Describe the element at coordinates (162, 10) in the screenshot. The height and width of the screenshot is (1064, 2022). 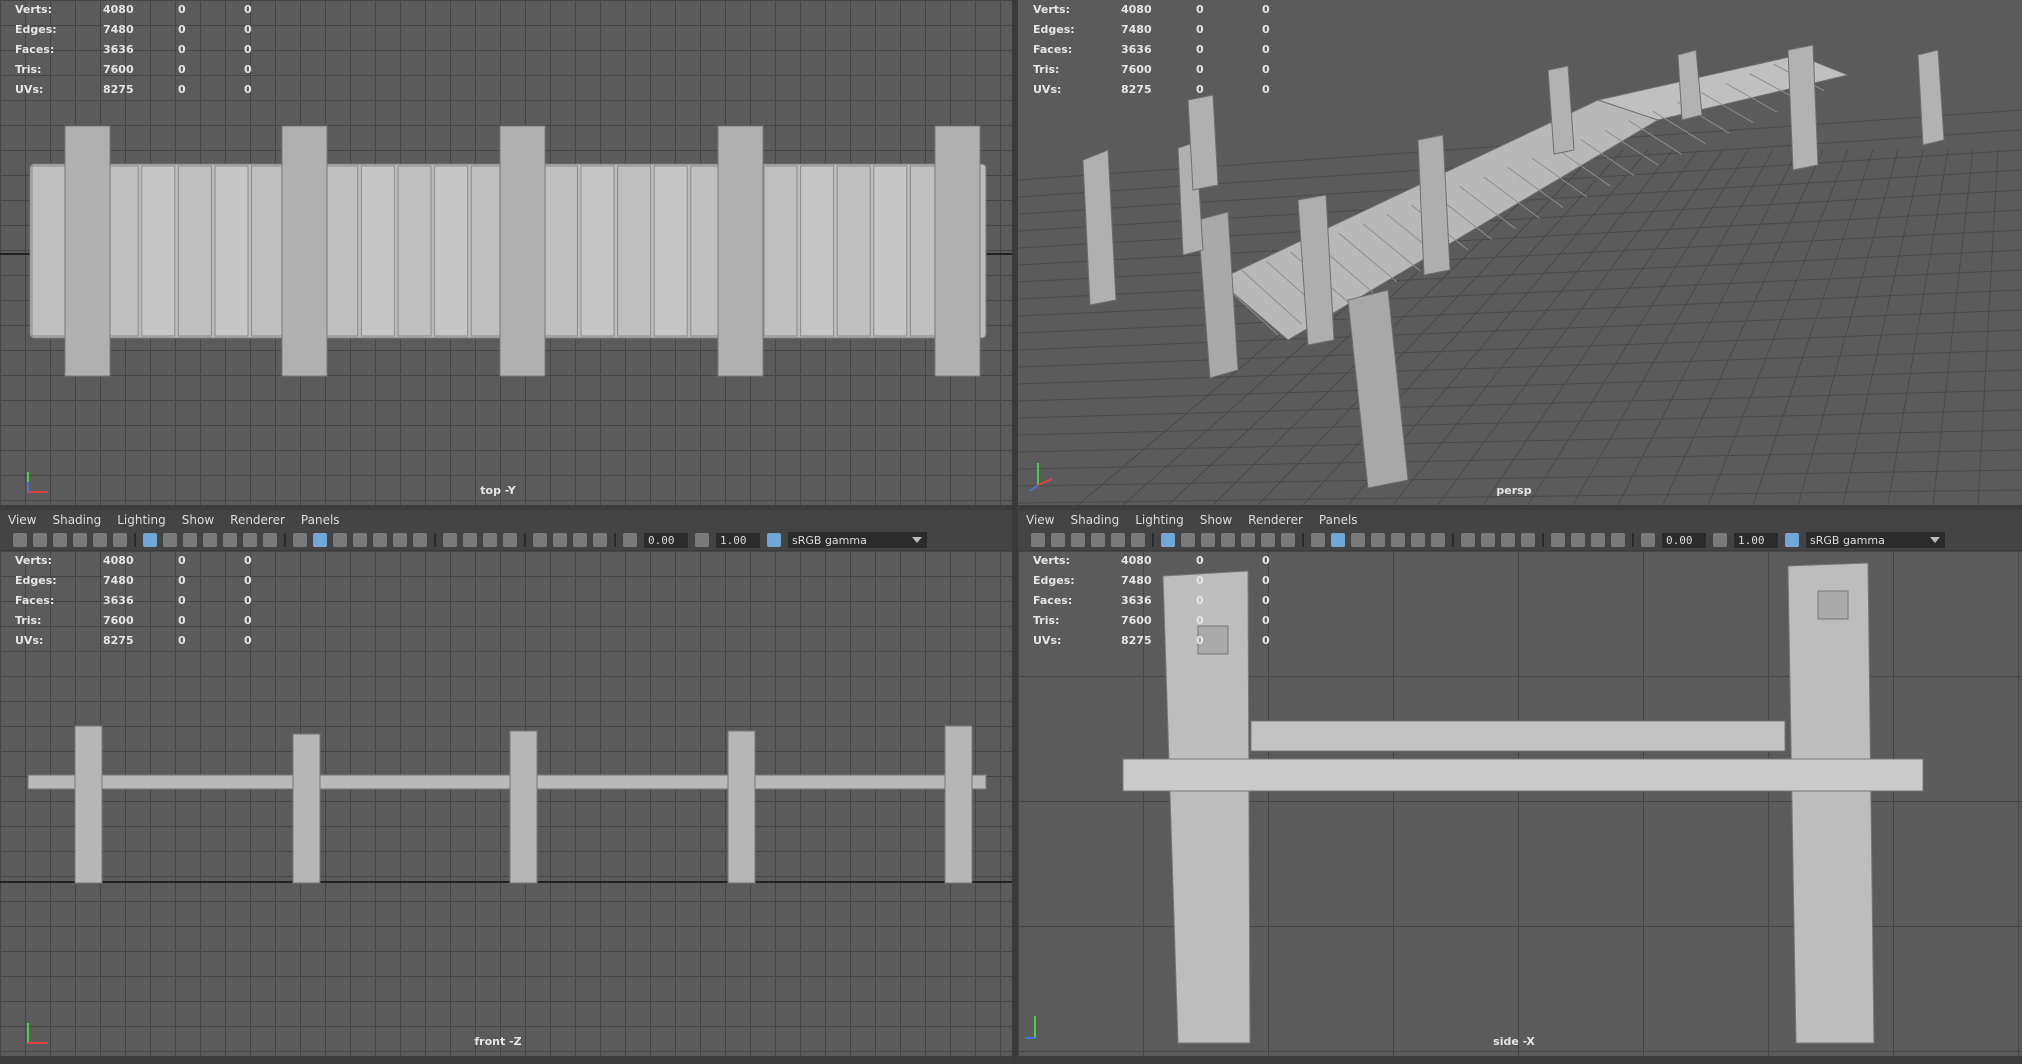
I see `hud-row: Verts: 4080 0 0` at that location.